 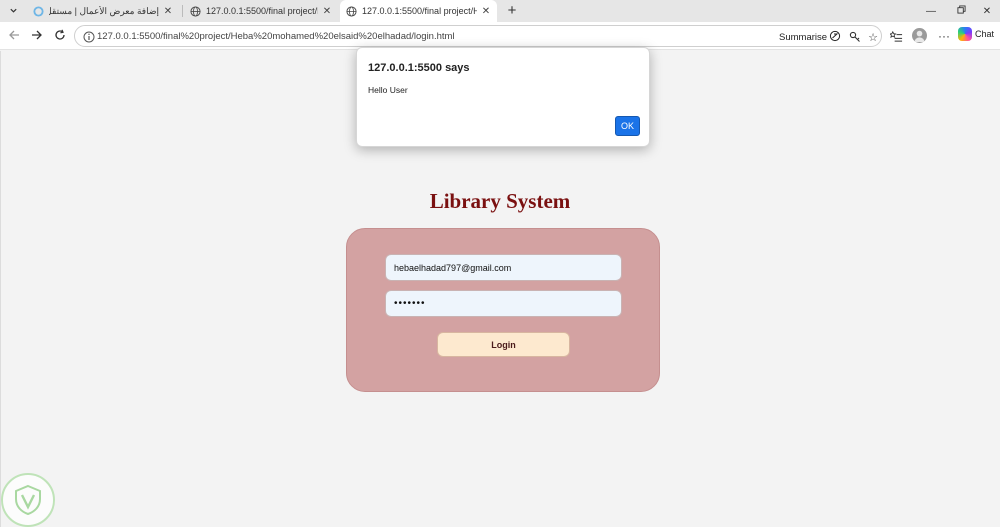 I want to click on minimize-icon: —, so click(x=931, y=11).